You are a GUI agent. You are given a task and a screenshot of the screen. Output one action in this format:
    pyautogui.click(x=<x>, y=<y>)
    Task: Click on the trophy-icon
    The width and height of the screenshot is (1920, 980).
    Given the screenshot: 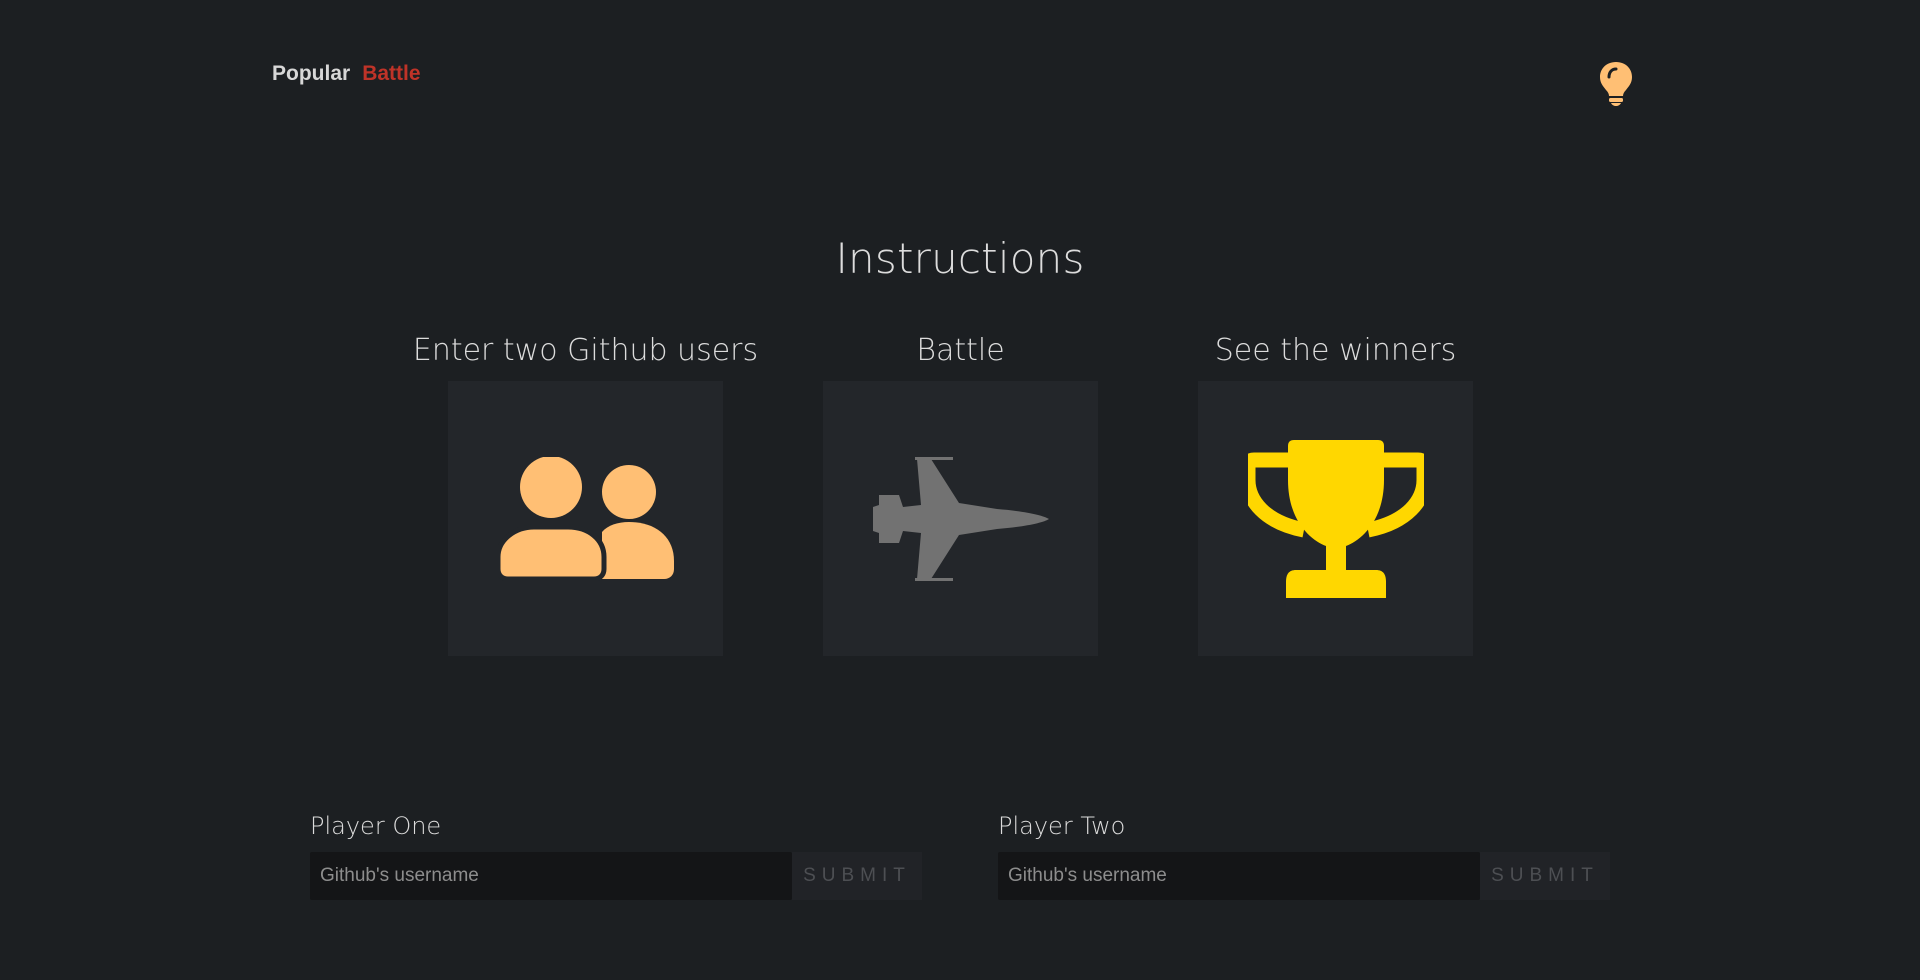 What is the action you would take?
    pyautogui.click(x=1335, y=518)
    